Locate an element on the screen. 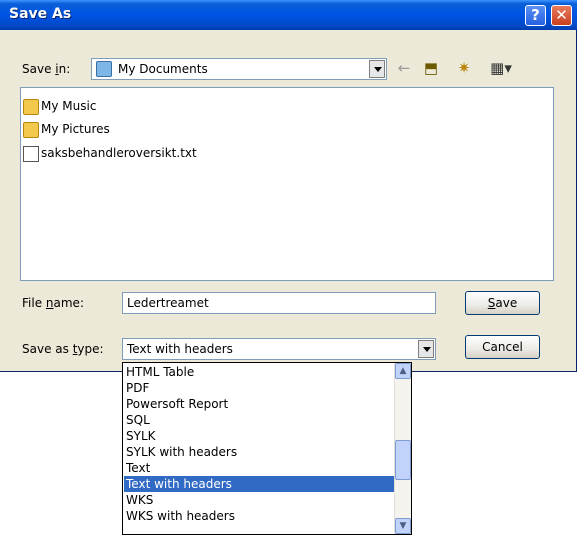 This screenshot has width=577, height=535. views-menu-icon: ▦▾ is located at coordinates (501, 68).